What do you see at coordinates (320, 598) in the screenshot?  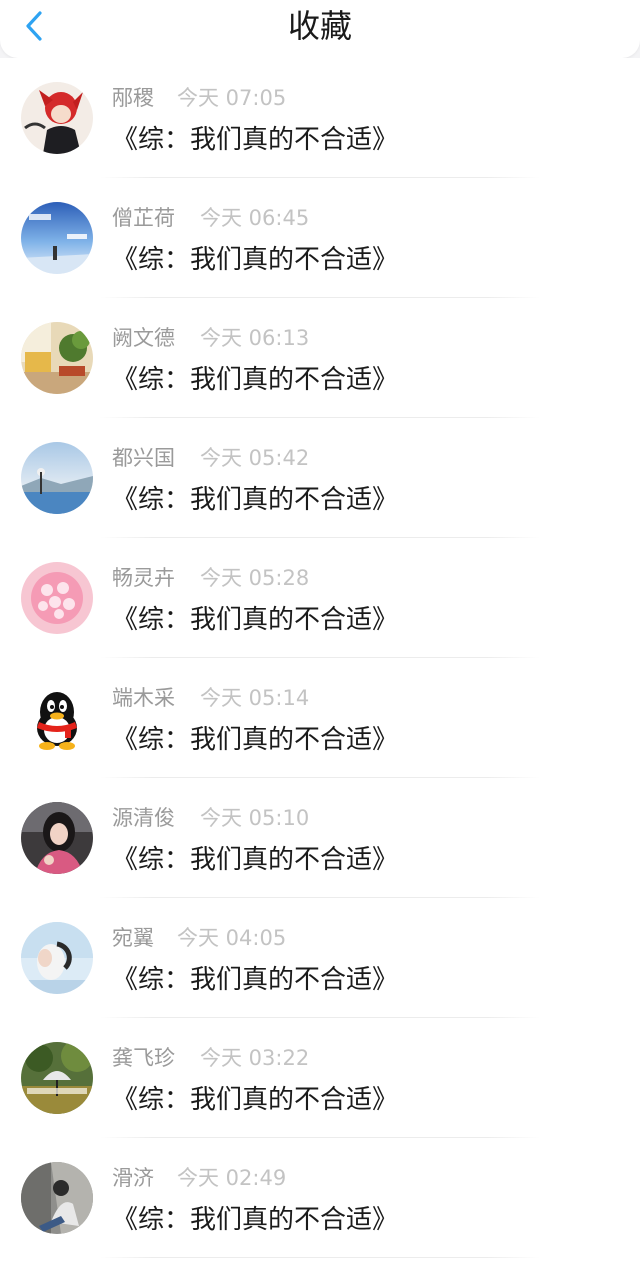 I see `list-item: 畅灵卉 今天 05:28 《综：我们真的不合适》` at bounding box center [320, 598].